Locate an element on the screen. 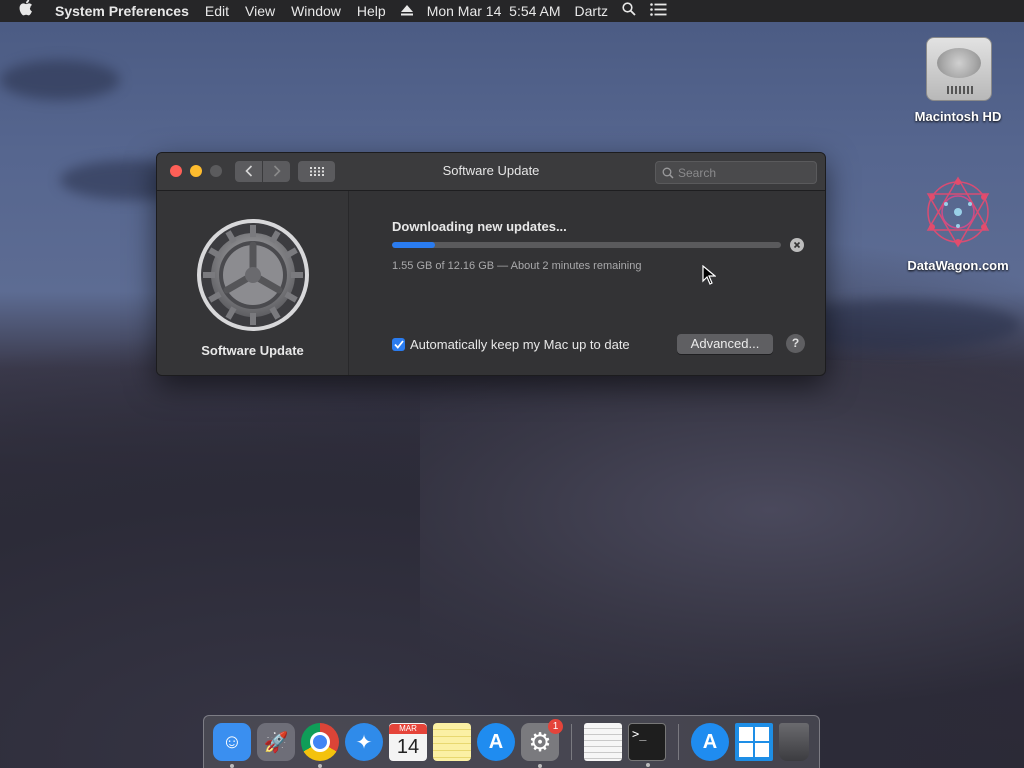 This screenshot has height=768, width=1024. menu-clock: Mon Mar 14 5:54 AM is located at coordinates (494, 11).